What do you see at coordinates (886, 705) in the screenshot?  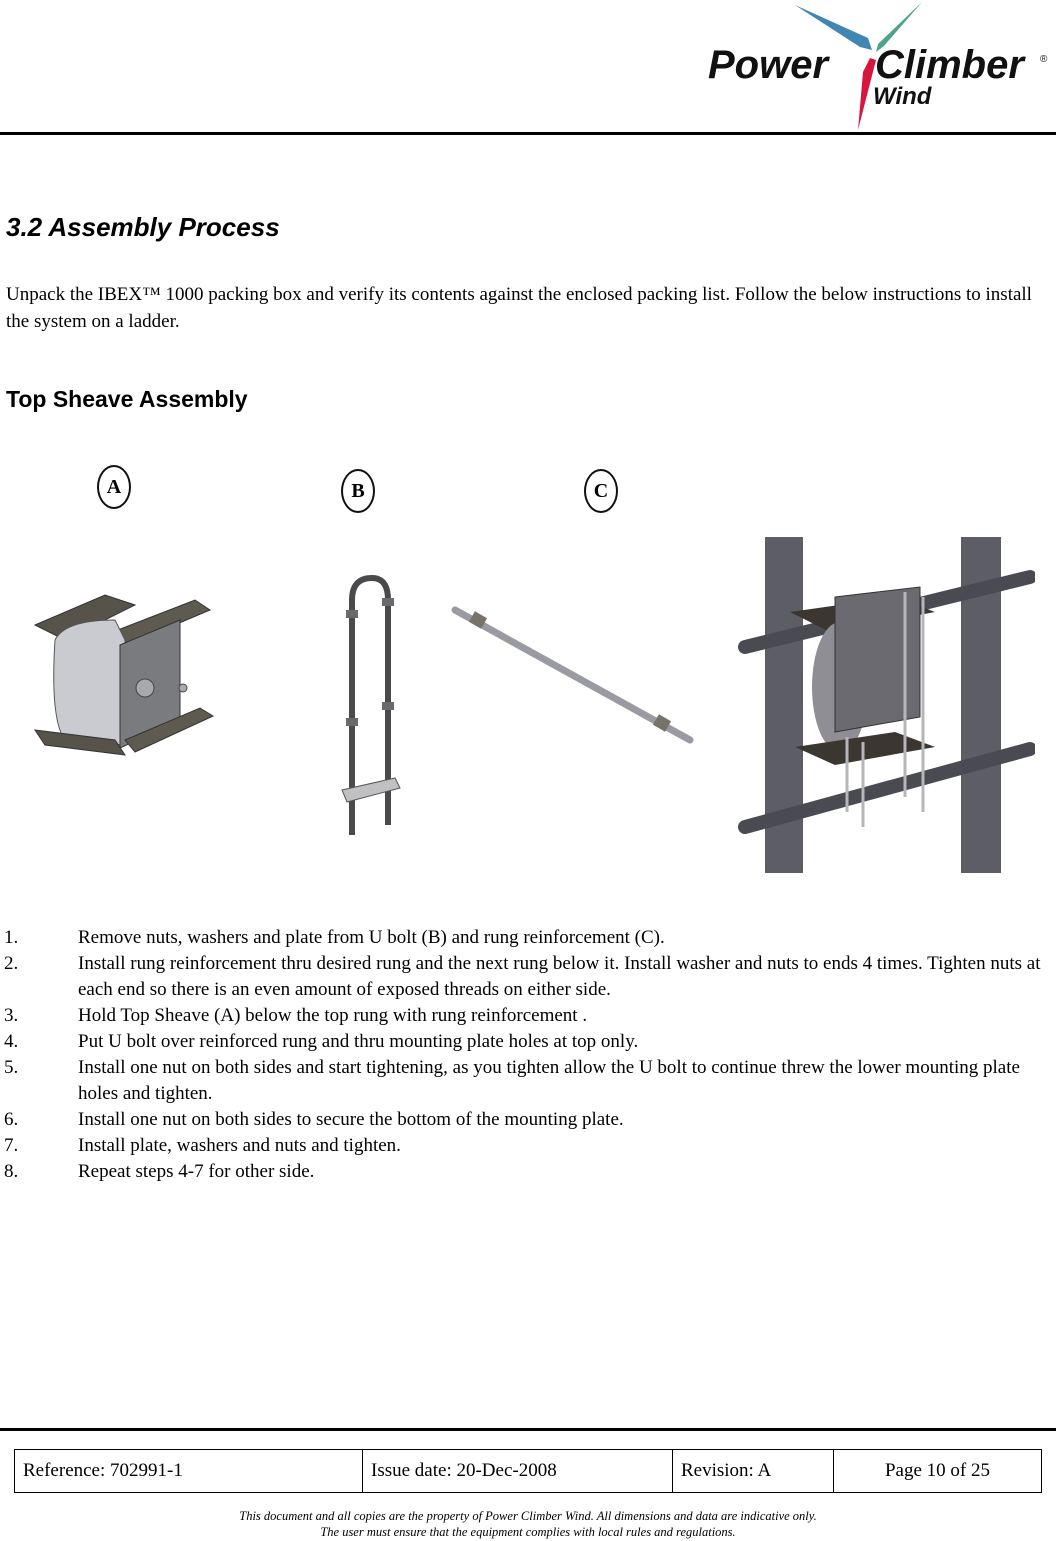 I see `figure-assembled-ladder` at bounding box center [886, 705].